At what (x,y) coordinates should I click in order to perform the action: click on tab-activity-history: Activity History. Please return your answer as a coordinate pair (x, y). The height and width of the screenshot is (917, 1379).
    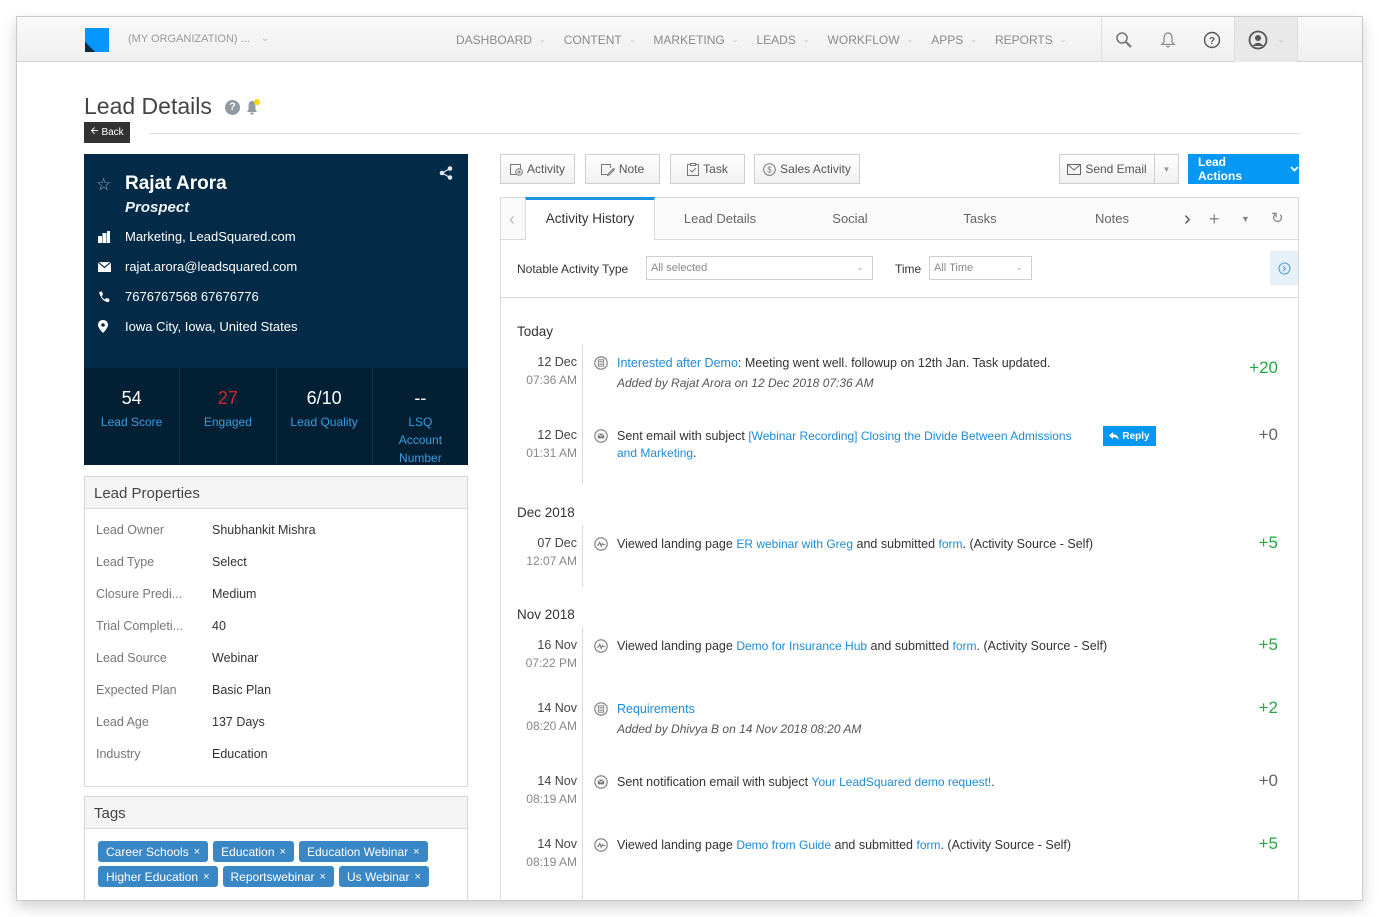
    Looking at the image, I should click on (590, 218).